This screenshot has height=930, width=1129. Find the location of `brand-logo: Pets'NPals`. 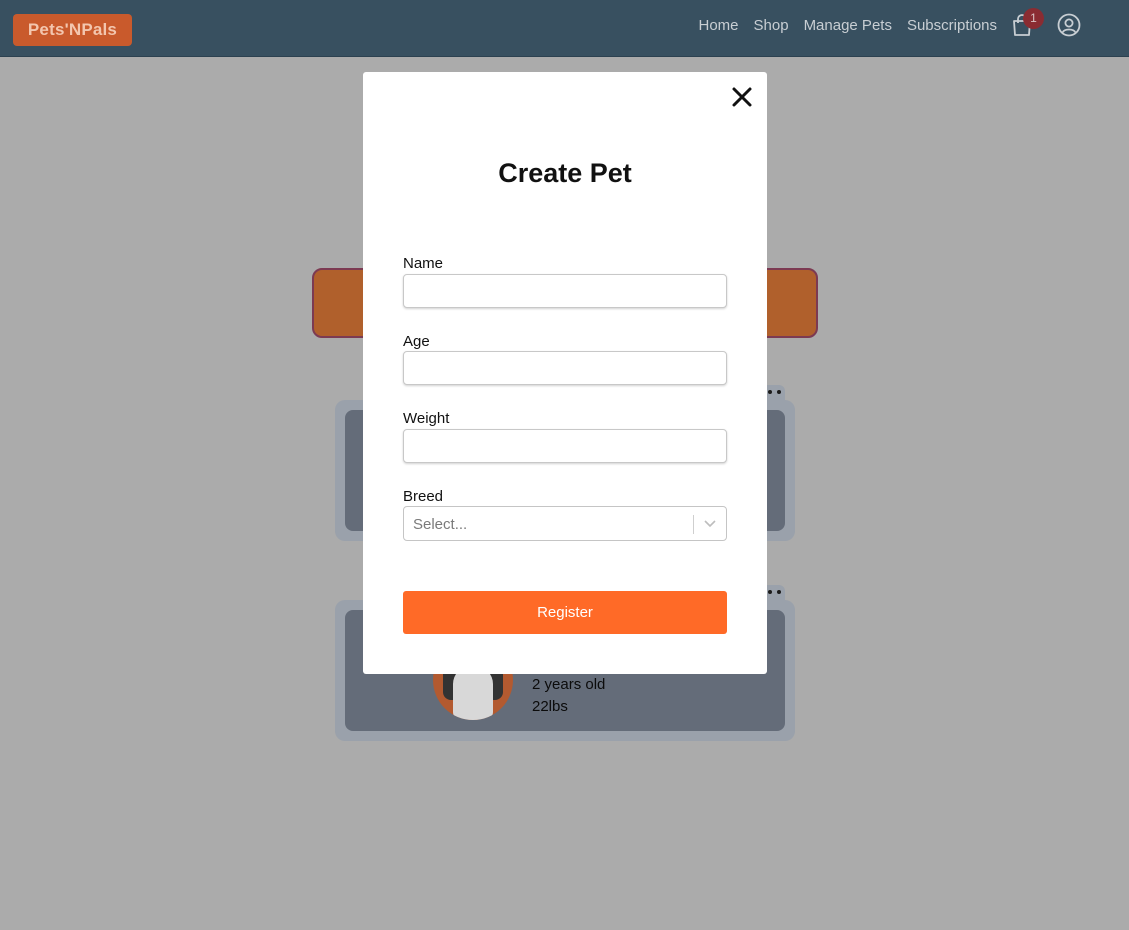

brand-logo: Pets'NPals is located at coordinates (72, 30).